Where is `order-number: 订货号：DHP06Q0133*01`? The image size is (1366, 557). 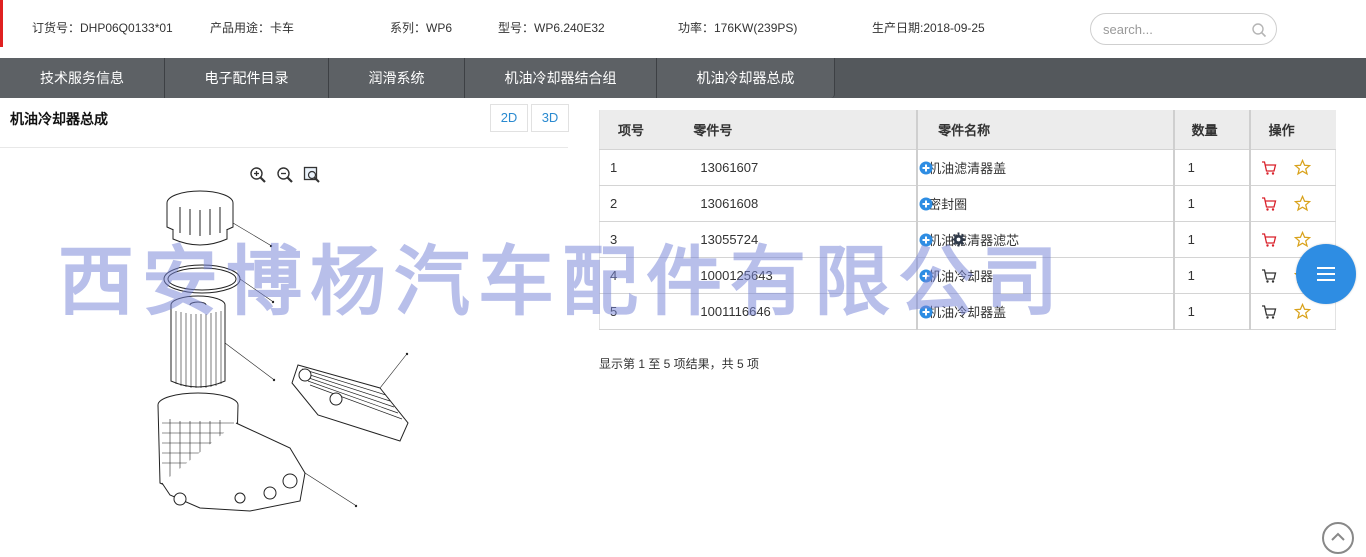
order-number: 订货号：DHP06Q0133*01 is located at coordinates (102, 28).